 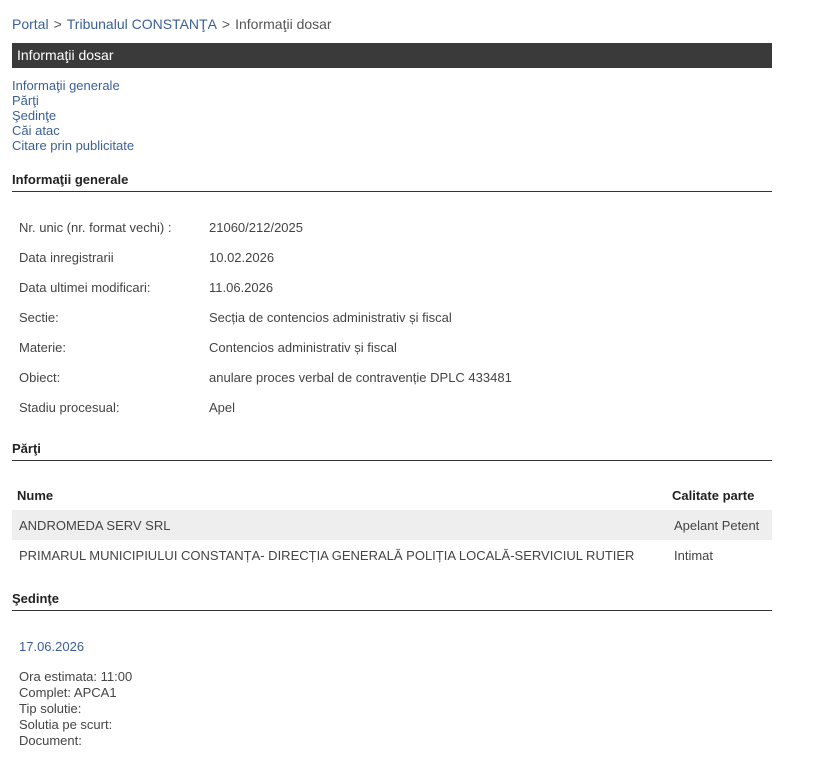 I want to click on hearing-detail-line: Complet: APCA1, so click(x=68, y=692).